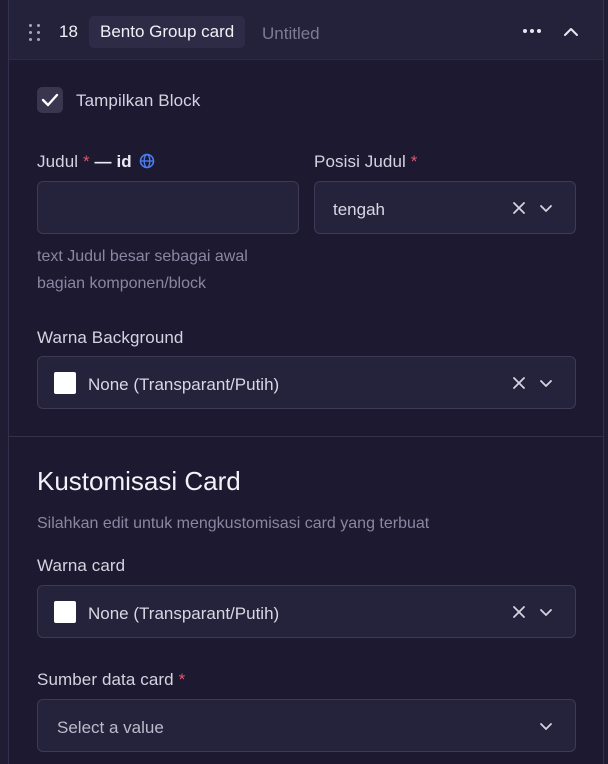 This screenshot has height=764, width=608. What do you see at coordinates (291, 33) in the screenshot?
I see `block-subtitle: Untitled` at bounding box center [291, 33].